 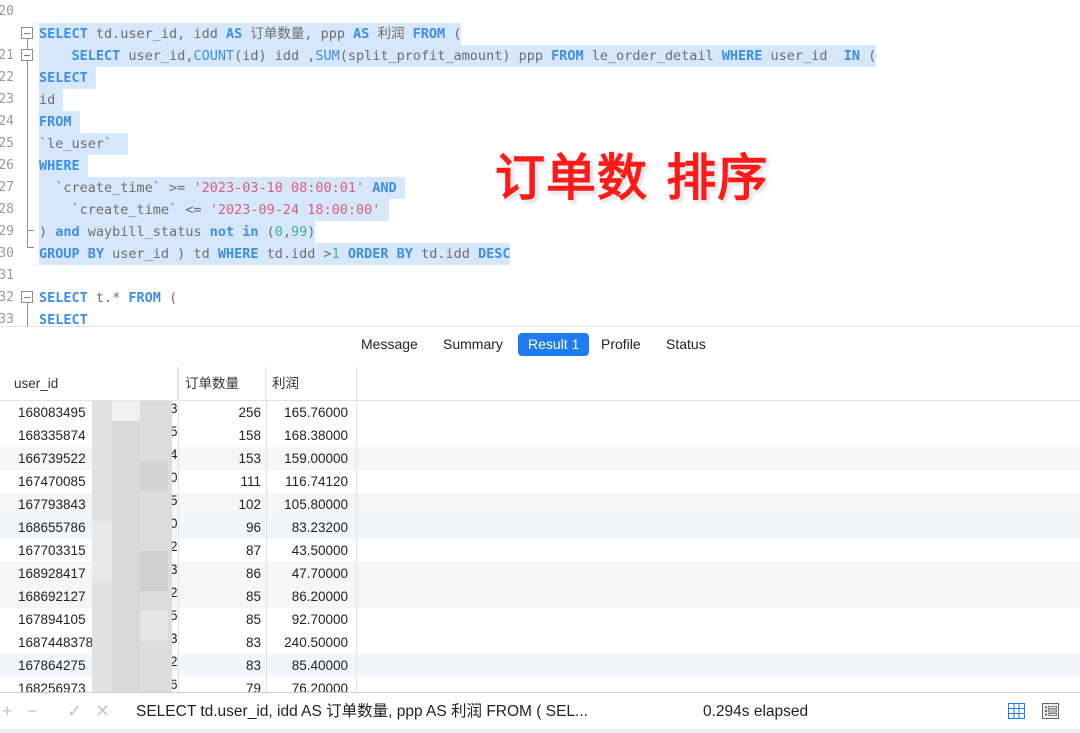 What do you see at coordinates (1016, 711) in the screenshot?
I see `grid-view-icon` at bounding box center [1016, 711].